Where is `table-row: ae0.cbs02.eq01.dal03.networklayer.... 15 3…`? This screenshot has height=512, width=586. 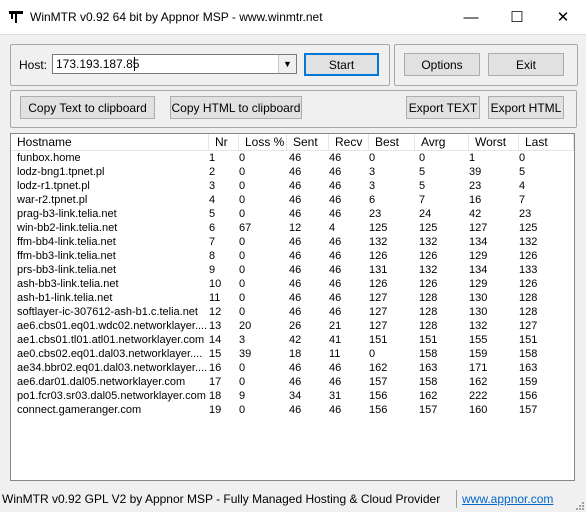 table-row: ae0.cbs02.eq01.dal03.networklayer.... 15 3… is located at coordinates (292, 354).